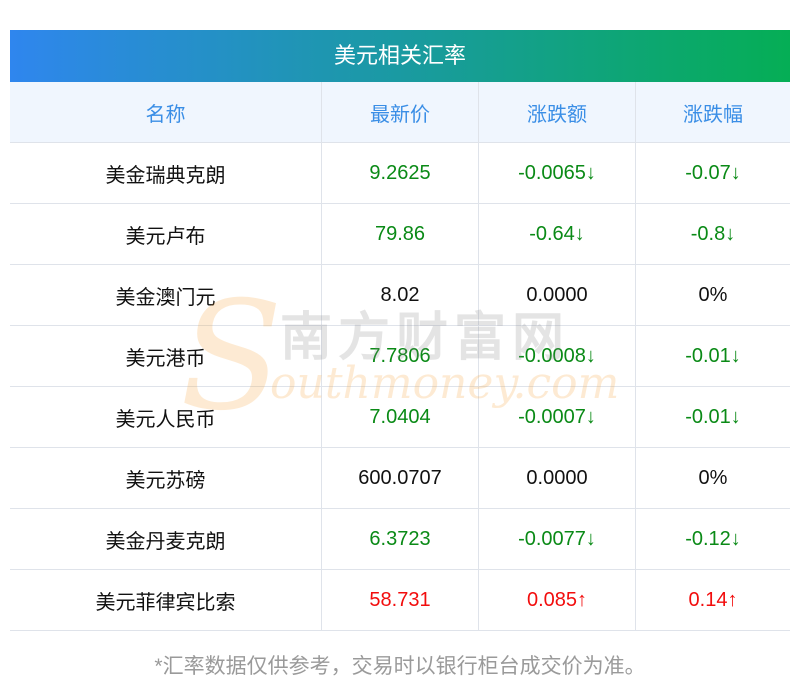  I want to click on change-amount: 0.085↑, so click(557, 600).